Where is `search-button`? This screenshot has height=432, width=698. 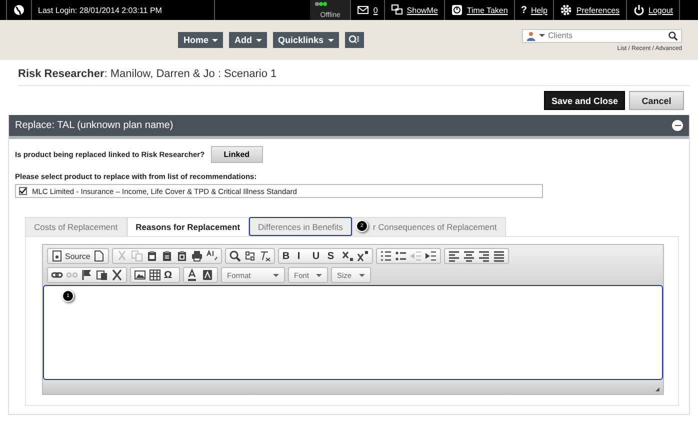
search-button is located at coordinates (235, 256).